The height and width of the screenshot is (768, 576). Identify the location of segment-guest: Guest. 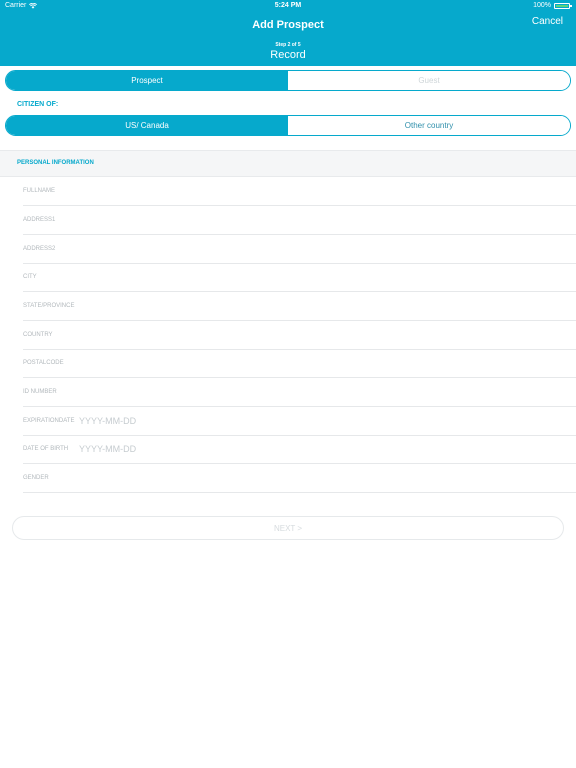
(429, 80).